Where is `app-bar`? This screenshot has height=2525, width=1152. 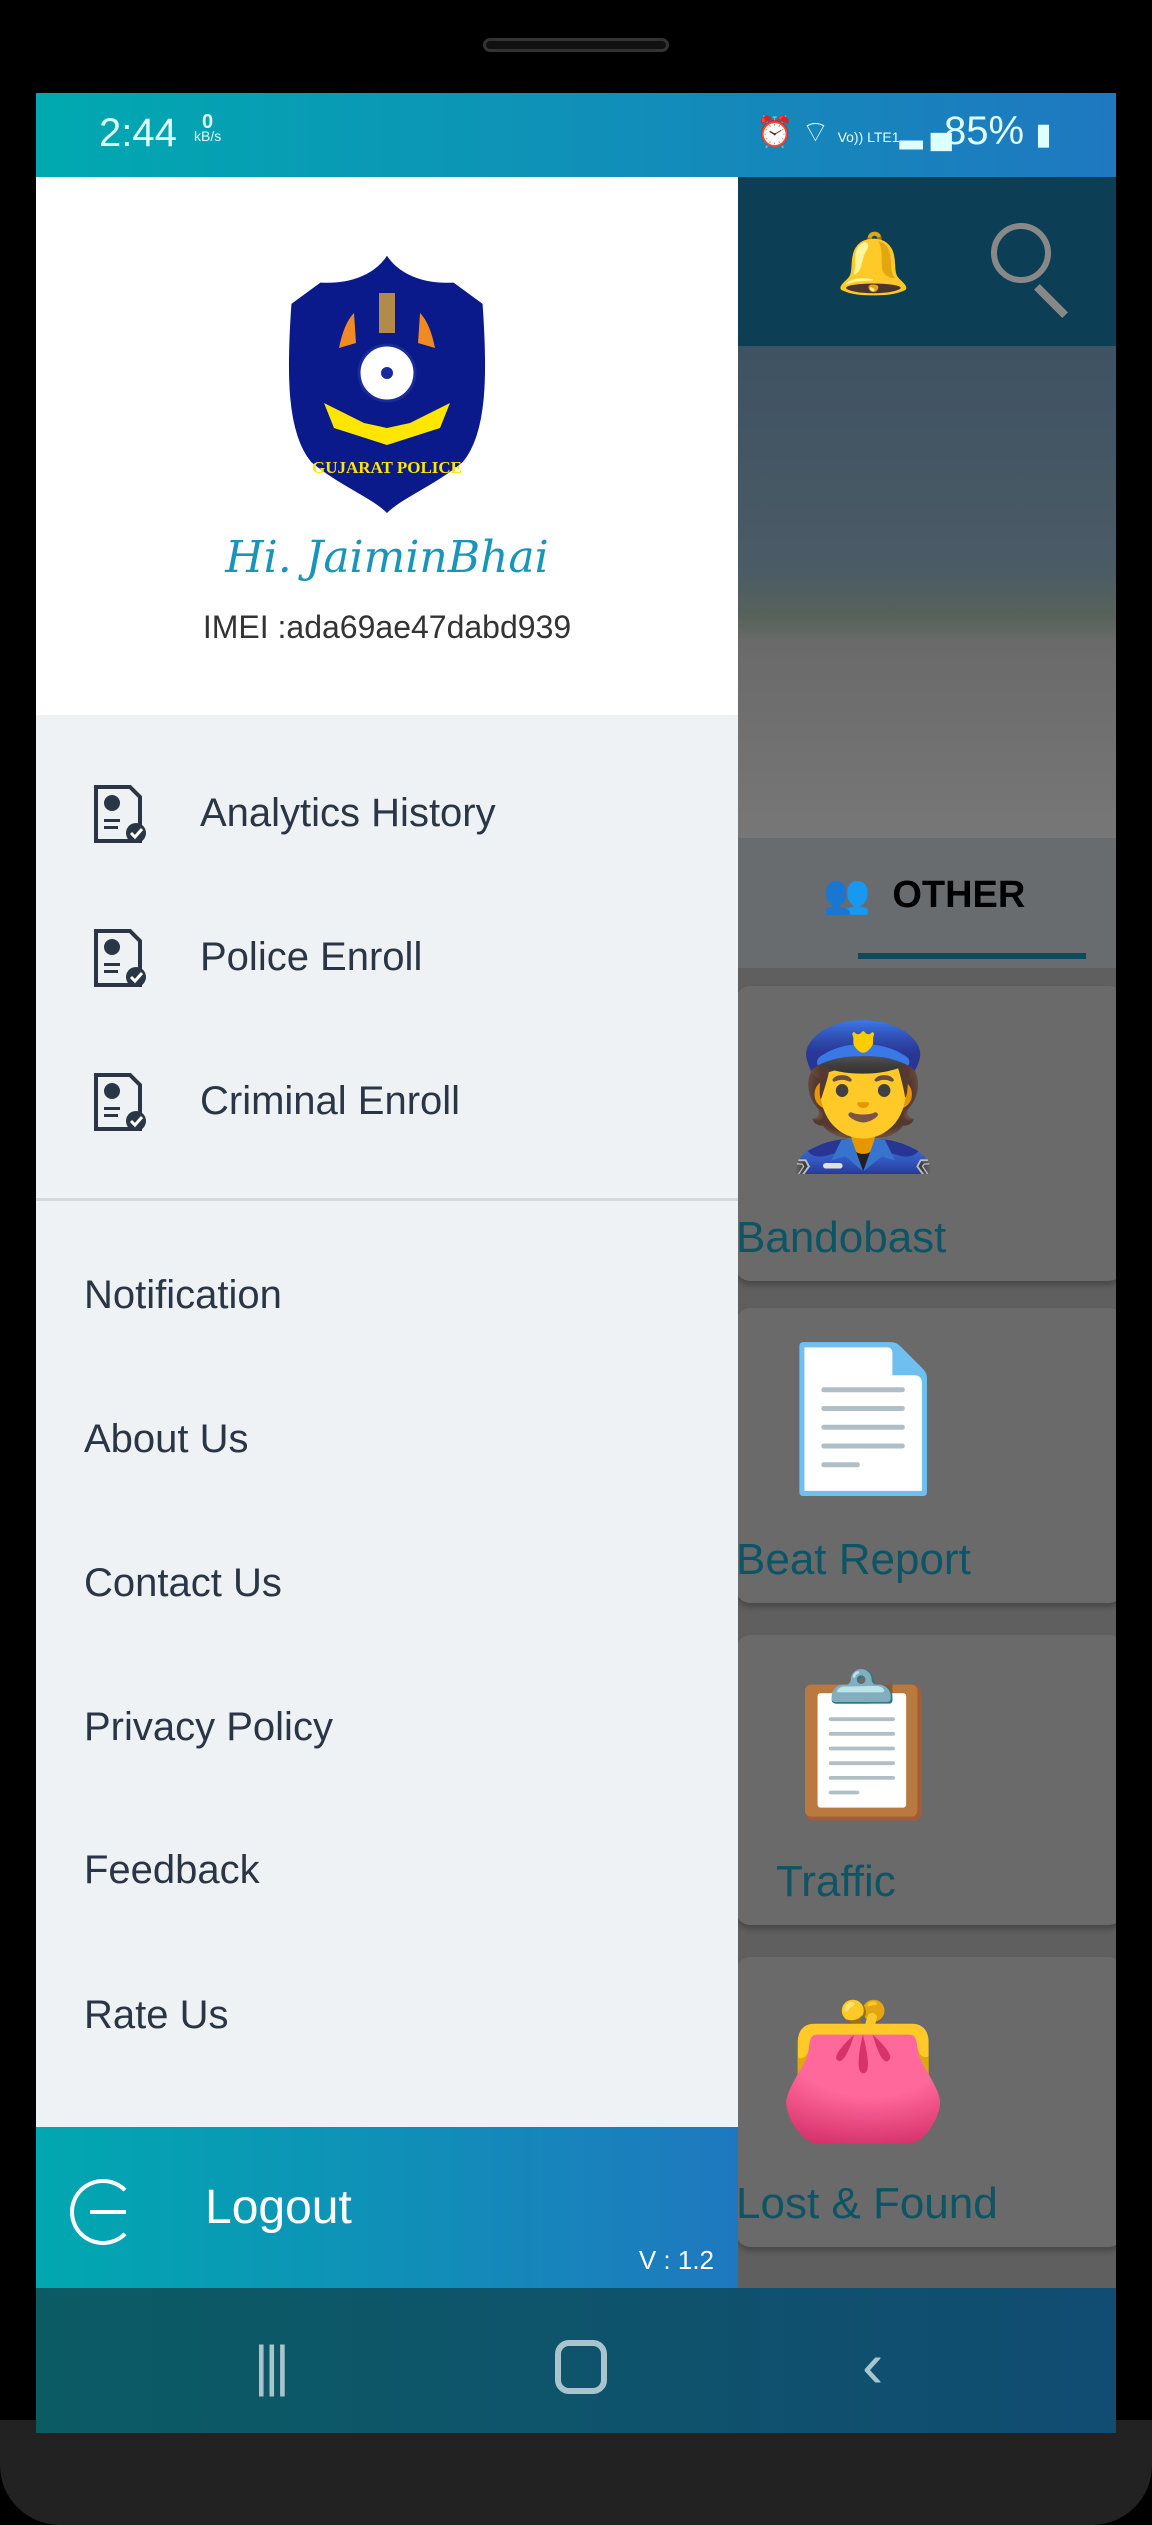 app-bar is located at coordinates (926, 261).